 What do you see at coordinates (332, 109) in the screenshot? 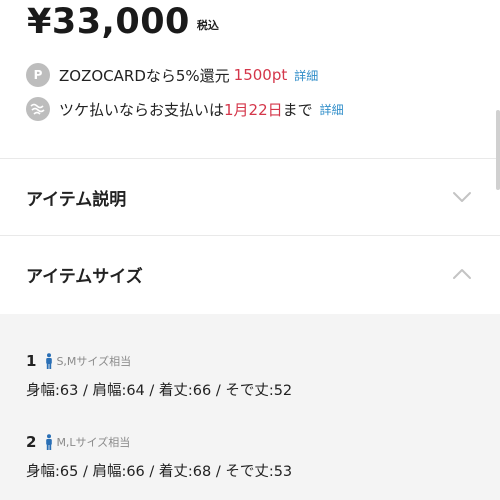
I see `tsuke-detail-link: 詳細` at bounding box center [332, 109].